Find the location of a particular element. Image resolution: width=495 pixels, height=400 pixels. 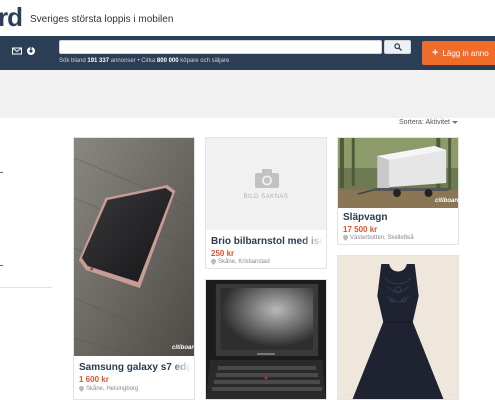

search-input is located at coordinates (220, 47).